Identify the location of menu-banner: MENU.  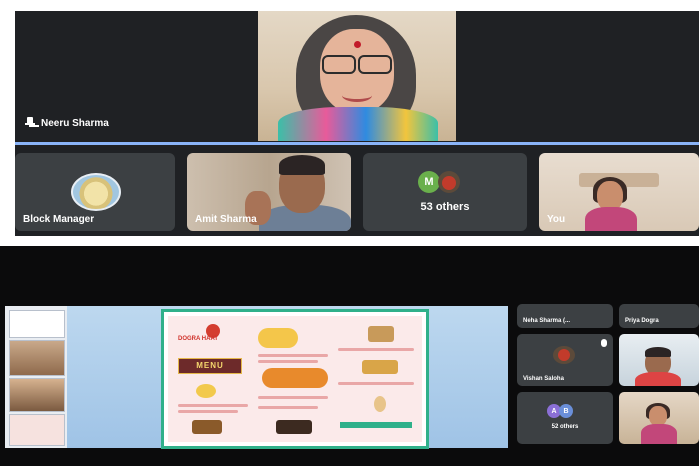
(210, 366).